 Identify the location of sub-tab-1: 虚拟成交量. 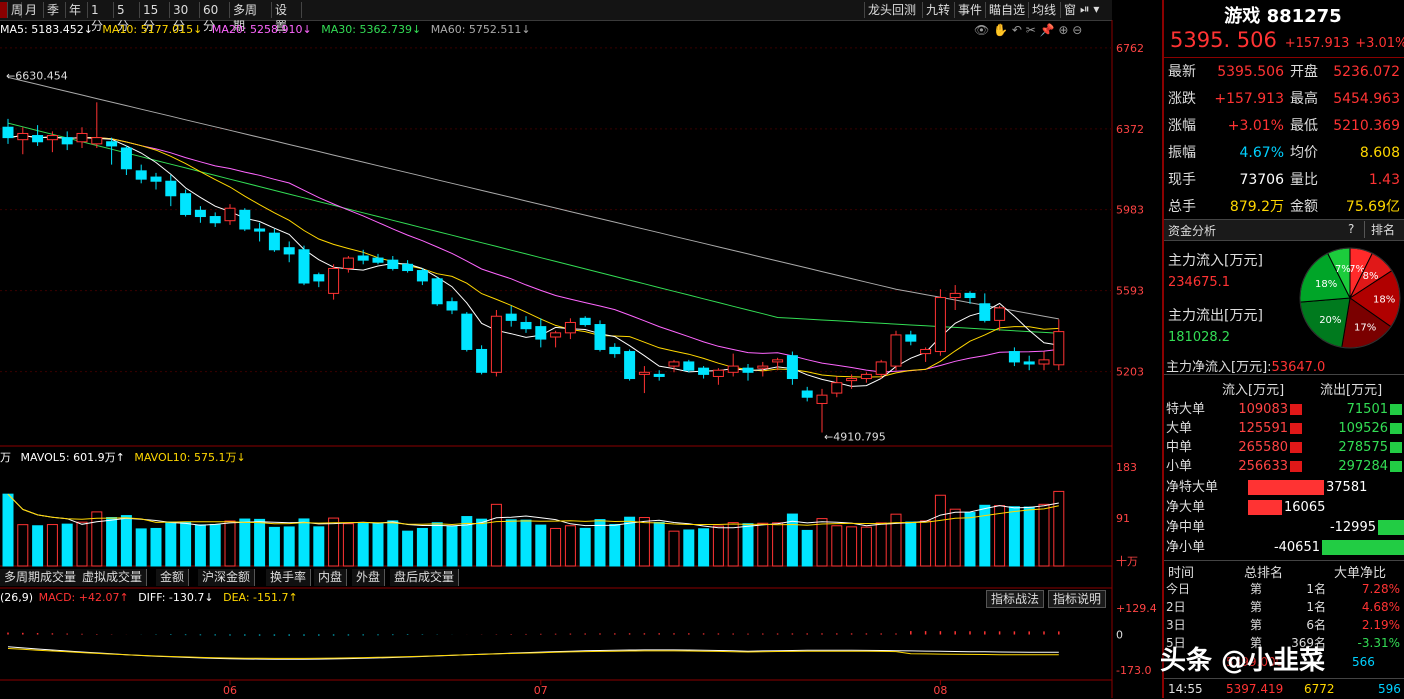
(113, 577).